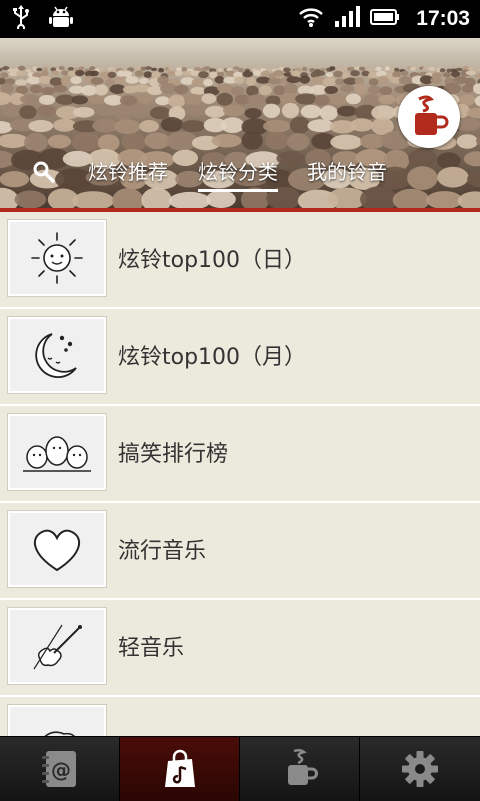 Image resolution: width=480 pixels, height=801 pixels. Describe the element at coordinates (61, 19) in the screenshot. I see `android-debug-icon` at that location.